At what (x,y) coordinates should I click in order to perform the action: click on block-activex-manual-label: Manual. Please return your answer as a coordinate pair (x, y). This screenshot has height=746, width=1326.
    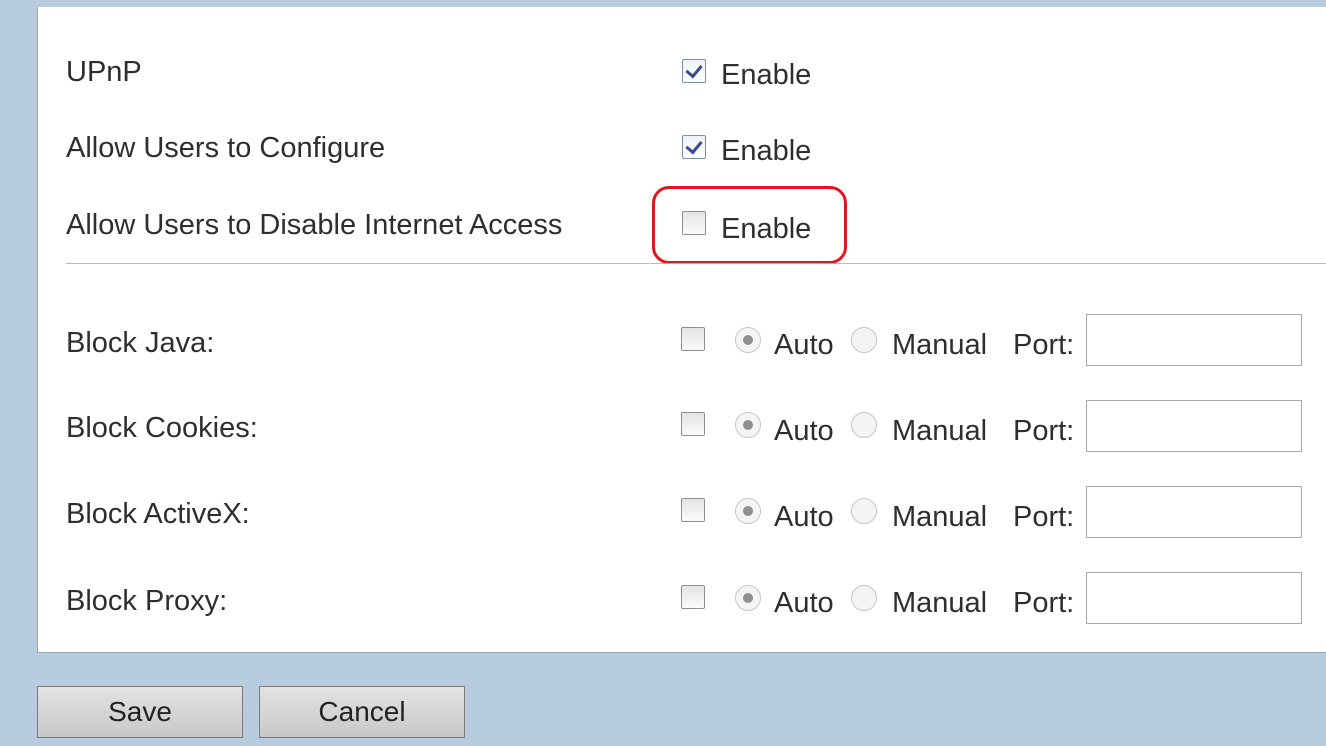
    Looking at the image, I should click on (940, 517).